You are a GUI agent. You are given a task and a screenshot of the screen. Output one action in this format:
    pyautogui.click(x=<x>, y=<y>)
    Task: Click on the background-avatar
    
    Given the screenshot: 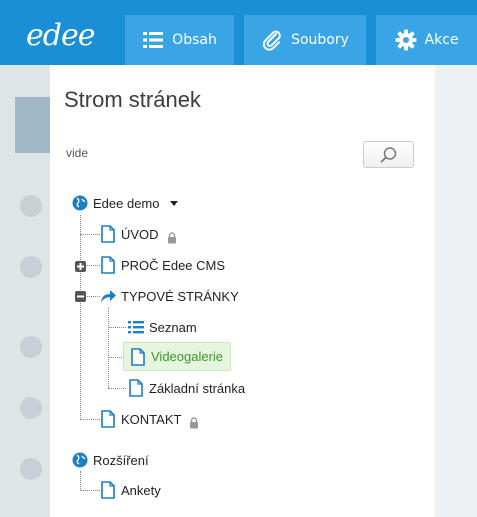 What is the action you would take?
    pyautogui.click(x=32, y=125)
    